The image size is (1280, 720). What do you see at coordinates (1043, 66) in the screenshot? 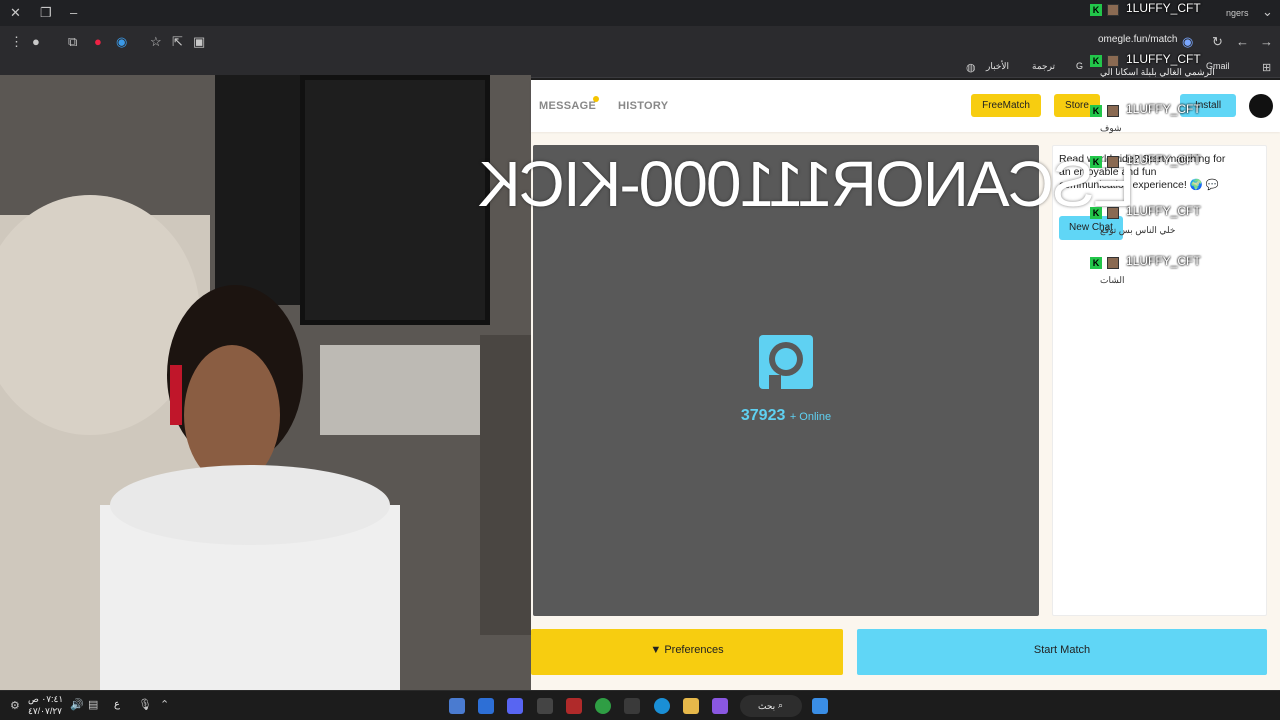
I see `bookmark-translate: ترجمة` at bounding box center [1043, 66].